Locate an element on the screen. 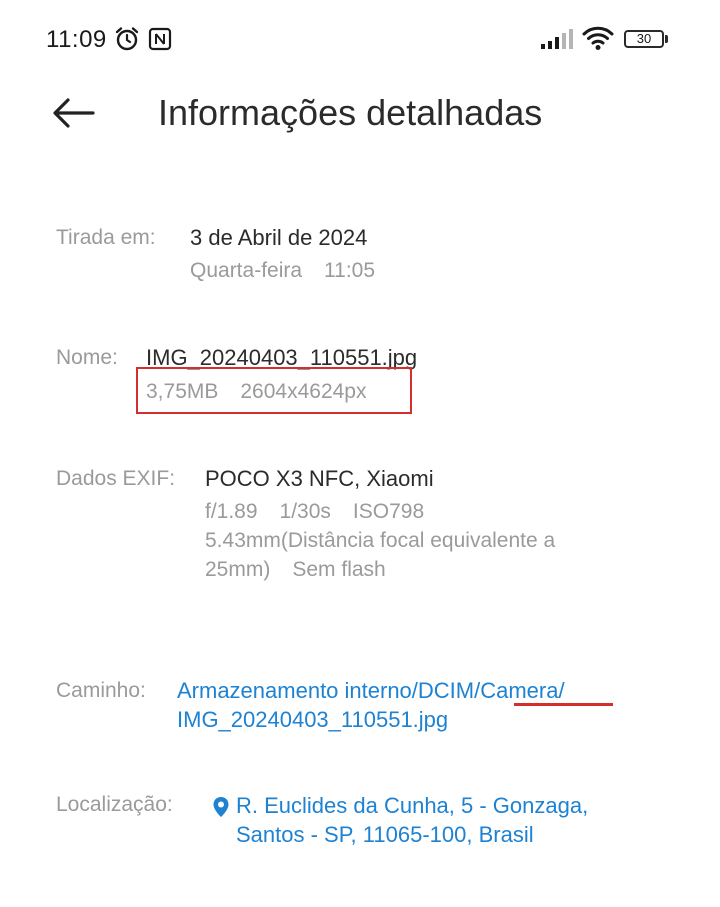  name-label: Nome: is located at coordinates (87, 357).